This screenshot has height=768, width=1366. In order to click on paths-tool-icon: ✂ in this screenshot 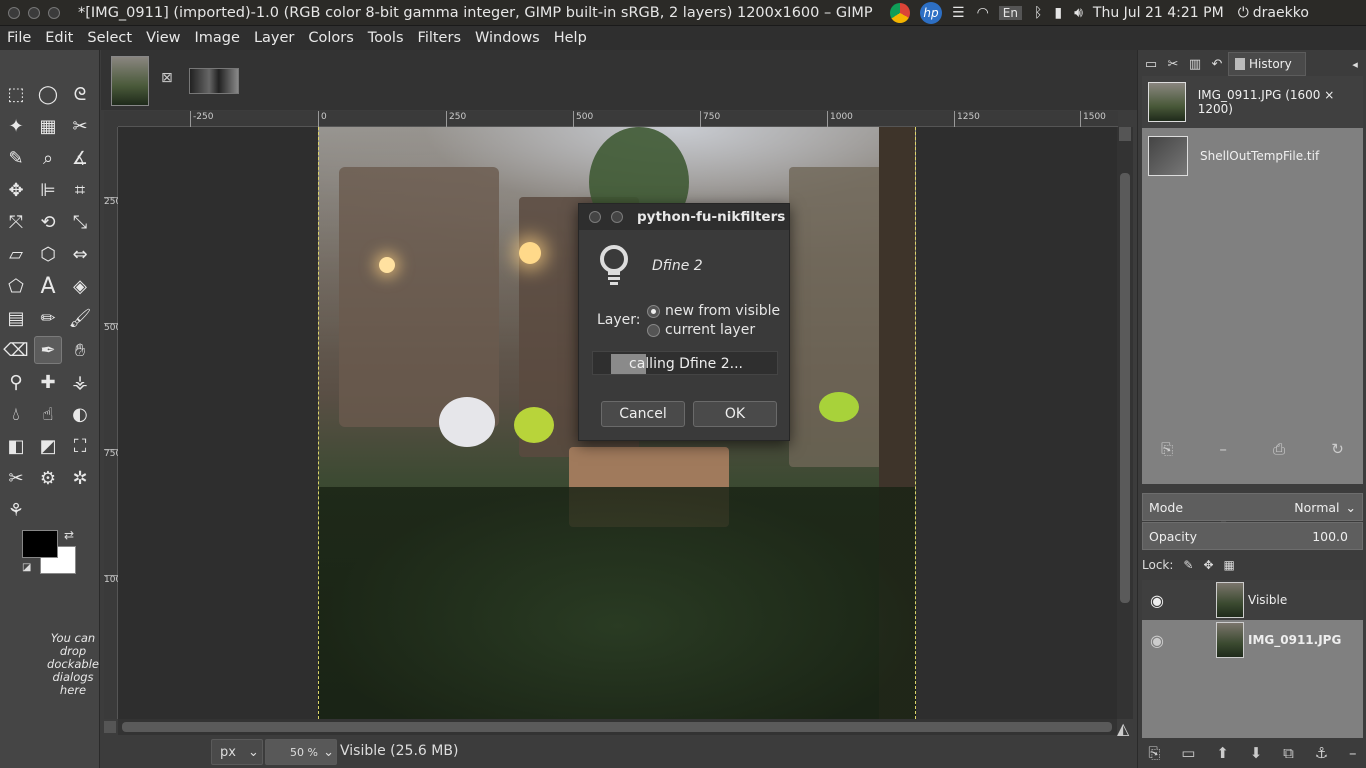, I will do `click(16, 478)`.